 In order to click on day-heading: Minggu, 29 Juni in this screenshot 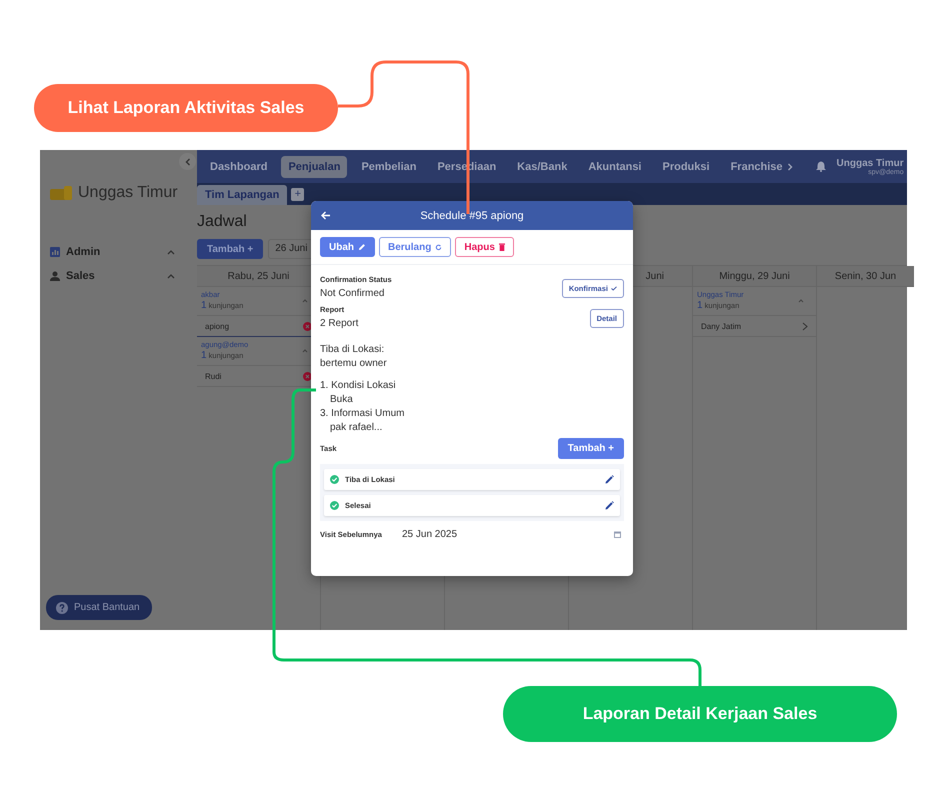, I will do `click(754, 276)`.